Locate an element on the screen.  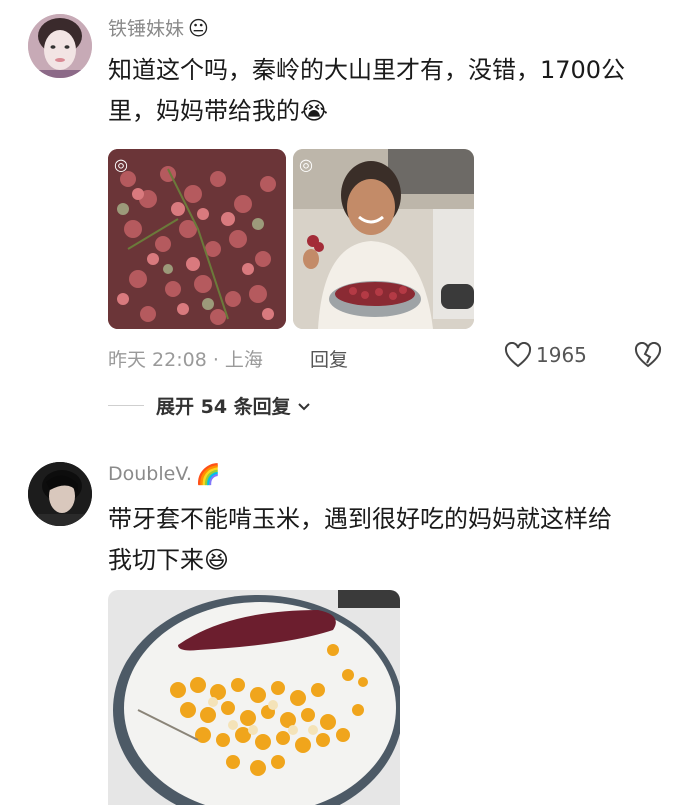
comment-text: 知道这个吗，秦岭的大山里才有，没错，1700公 里，妈妈带给我的😭 is located at coordinates (388, 91).